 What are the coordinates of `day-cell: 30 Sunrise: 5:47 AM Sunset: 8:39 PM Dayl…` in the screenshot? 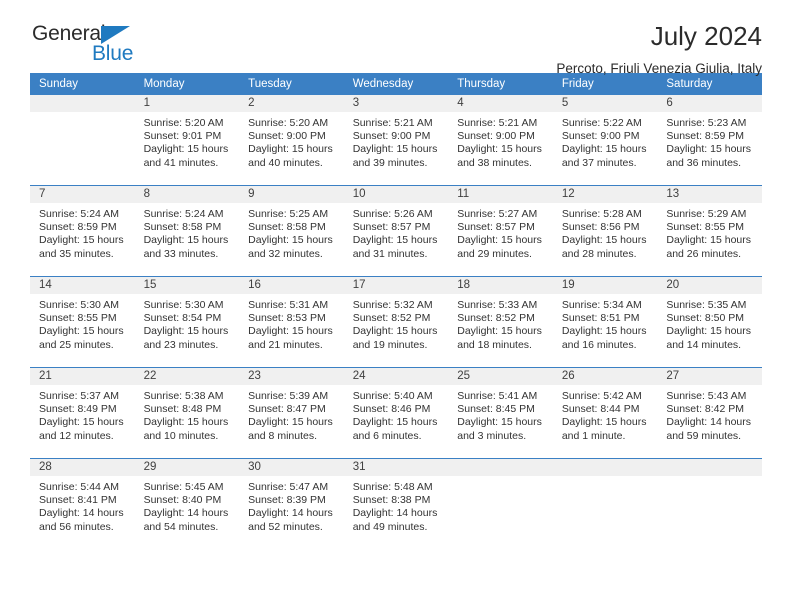 It's located at (291, 504).